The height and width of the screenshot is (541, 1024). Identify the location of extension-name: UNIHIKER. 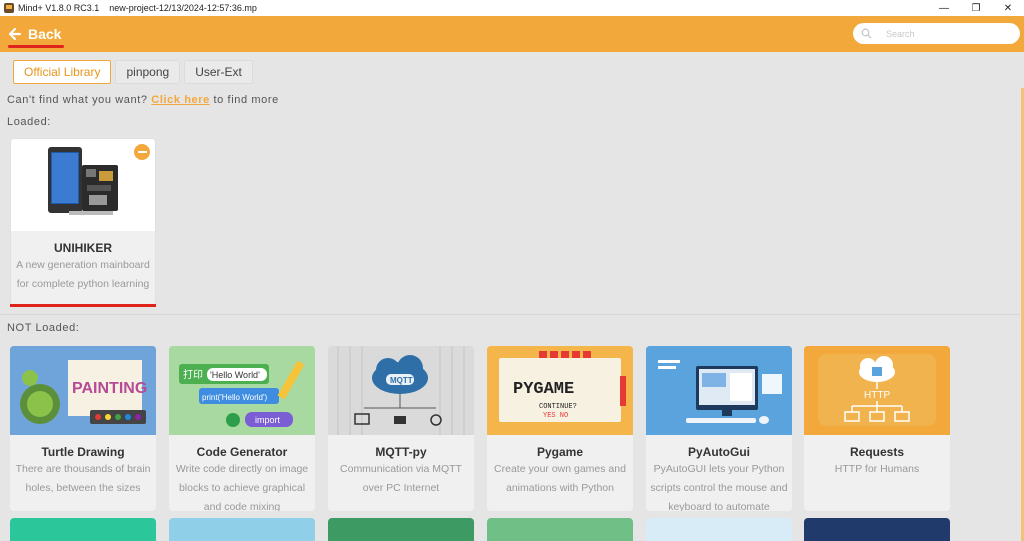
(82, 248).